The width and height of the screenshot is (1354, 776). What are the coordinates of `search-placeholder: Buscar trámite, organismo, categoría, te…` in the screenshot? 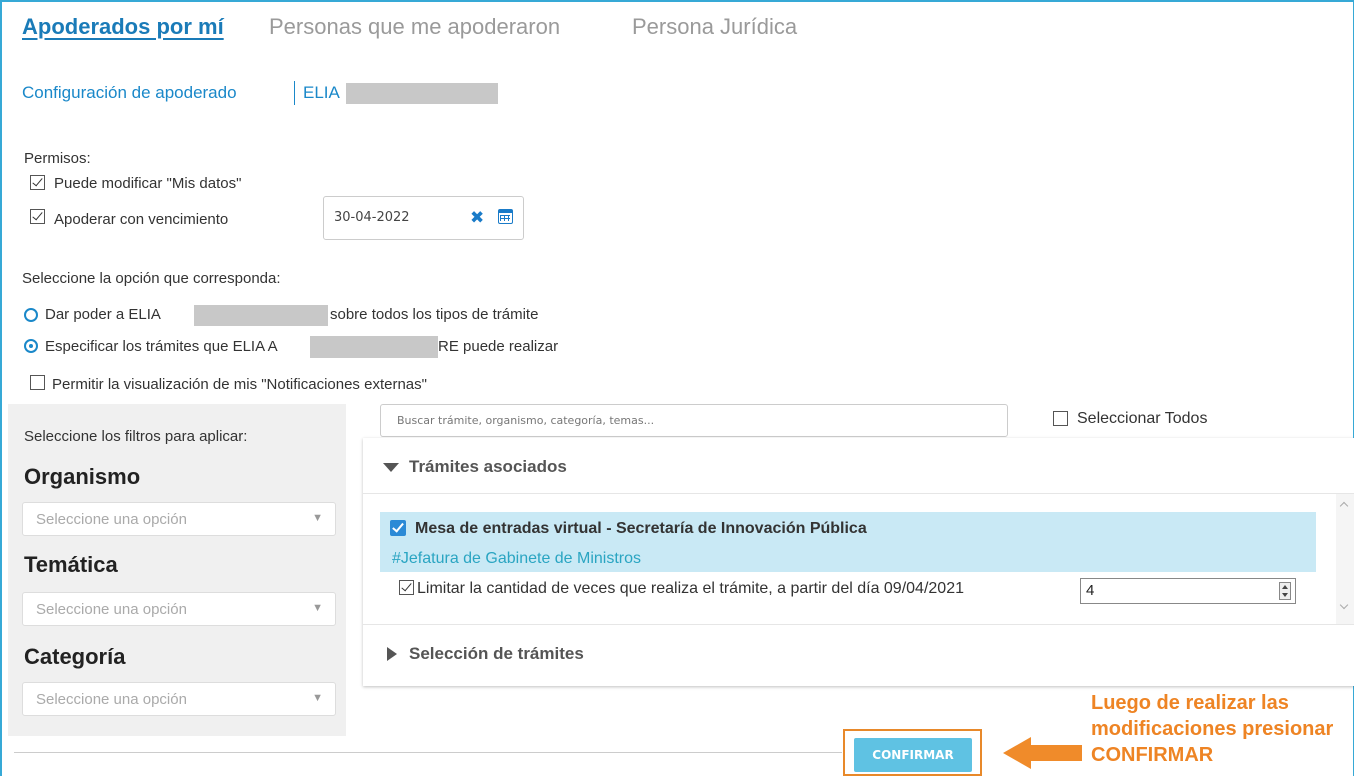 It's located at (526, 420).